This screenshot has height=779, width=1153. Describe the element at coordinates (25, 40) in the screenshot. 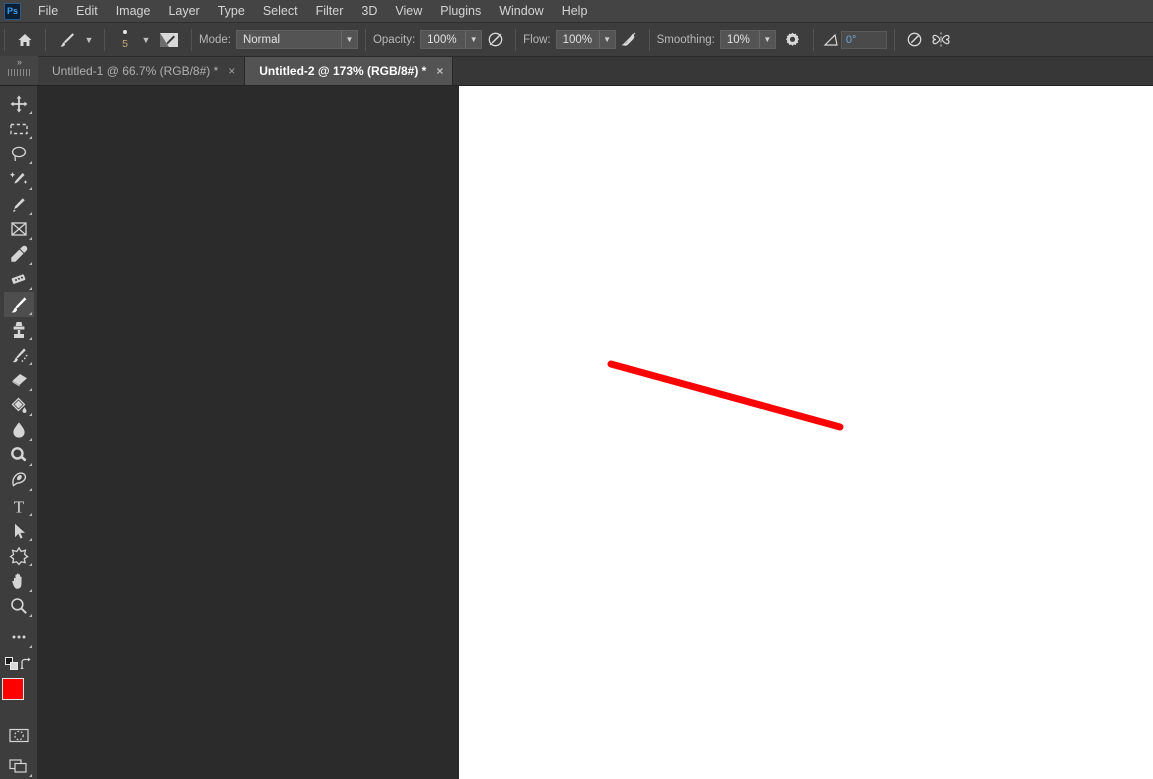

I see `home-icon` at that location.